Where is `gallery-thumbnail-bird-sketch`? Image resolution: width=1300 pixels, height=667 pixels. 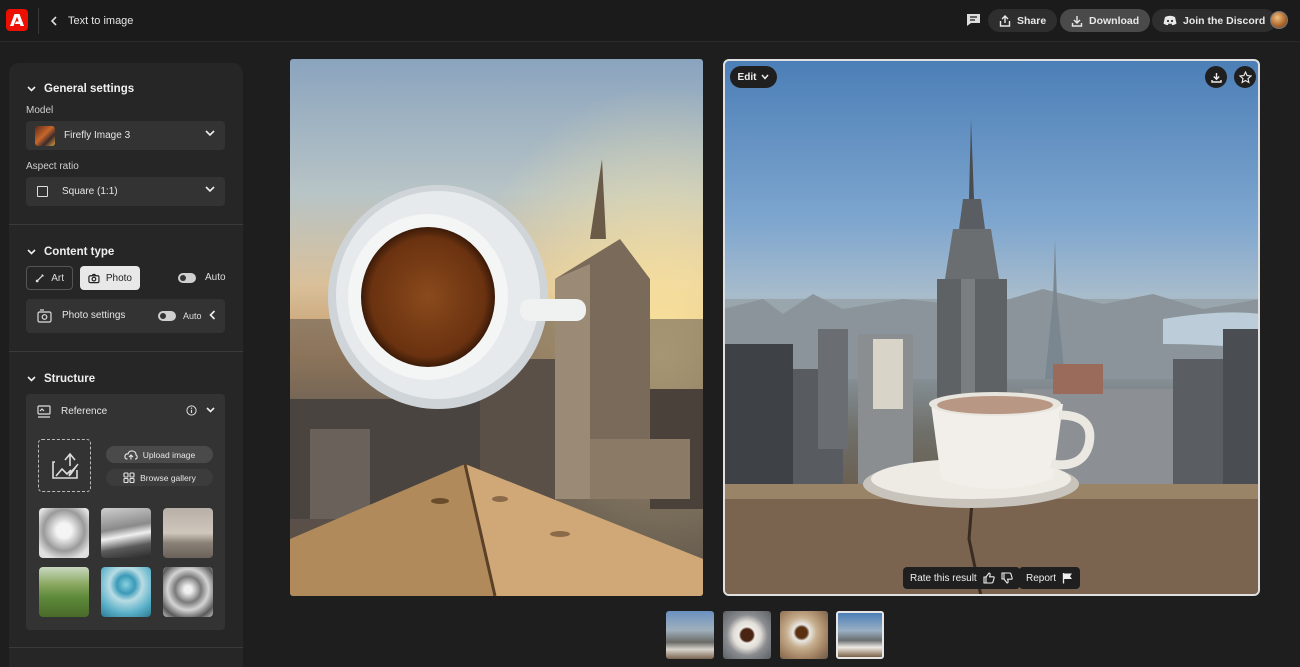 gallery-thumbnail-bird-sketch is located at coordinates (64, 533).